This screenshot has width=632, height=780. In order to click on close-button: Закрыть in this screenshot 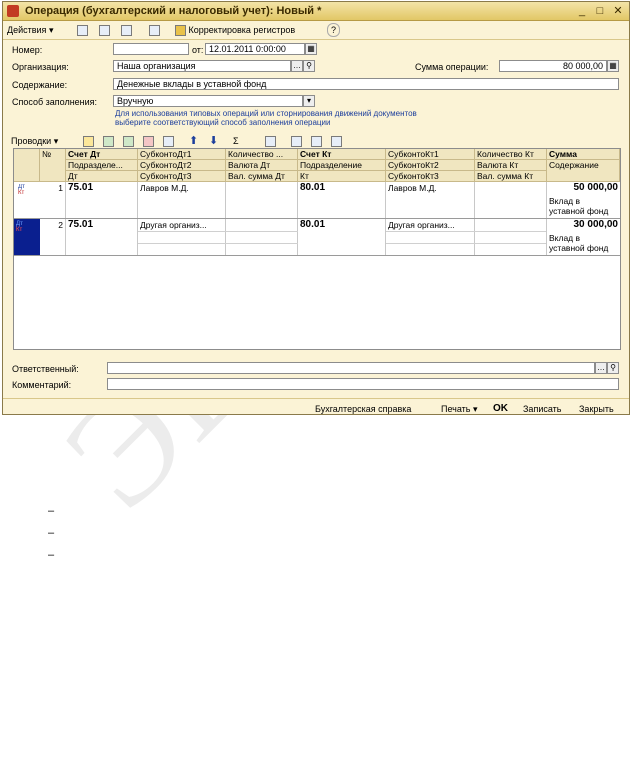, I will do `click(596, 409)`.